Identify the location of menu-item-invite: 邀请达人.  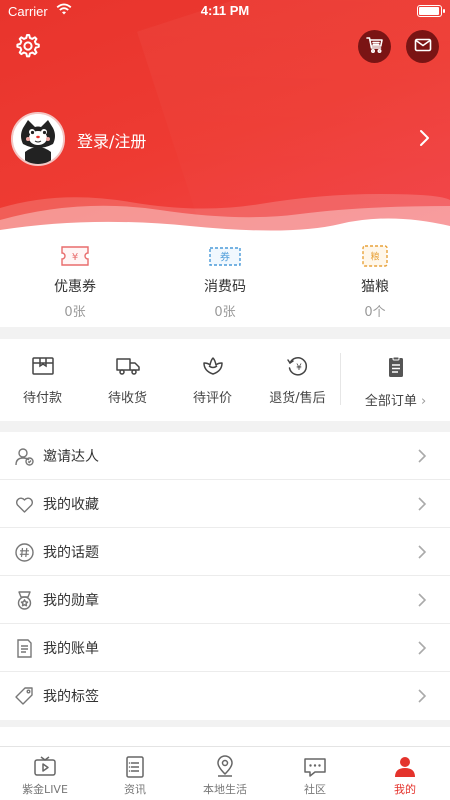
(225, 456).